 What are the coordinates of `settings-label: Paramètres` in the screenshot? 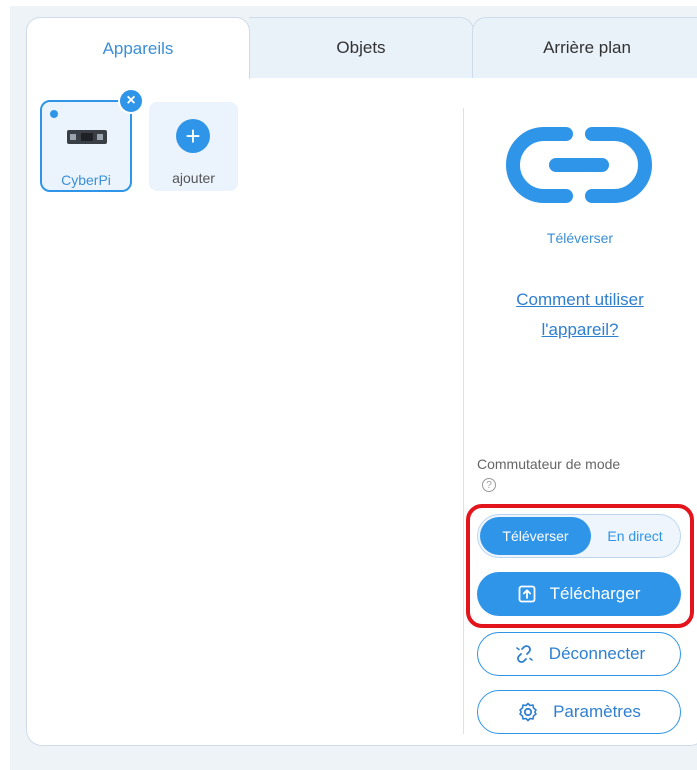 It's located at (597, 711).